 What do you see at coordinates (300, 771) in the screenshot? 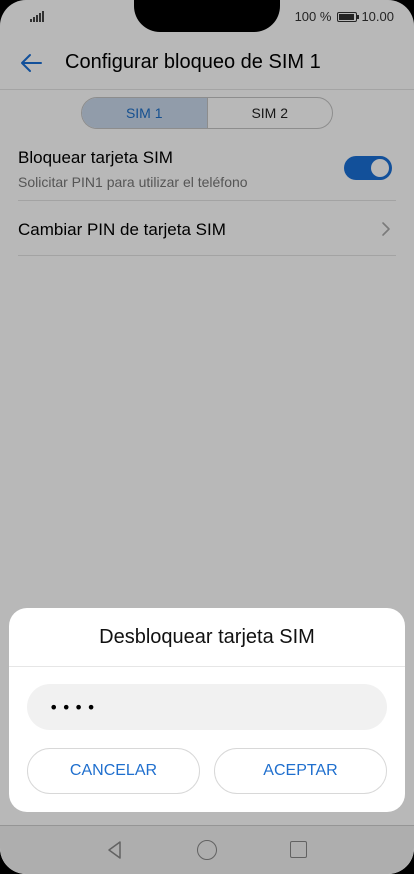
I see `accept-button: ACEPTAR` at bounding box center [300, 771].